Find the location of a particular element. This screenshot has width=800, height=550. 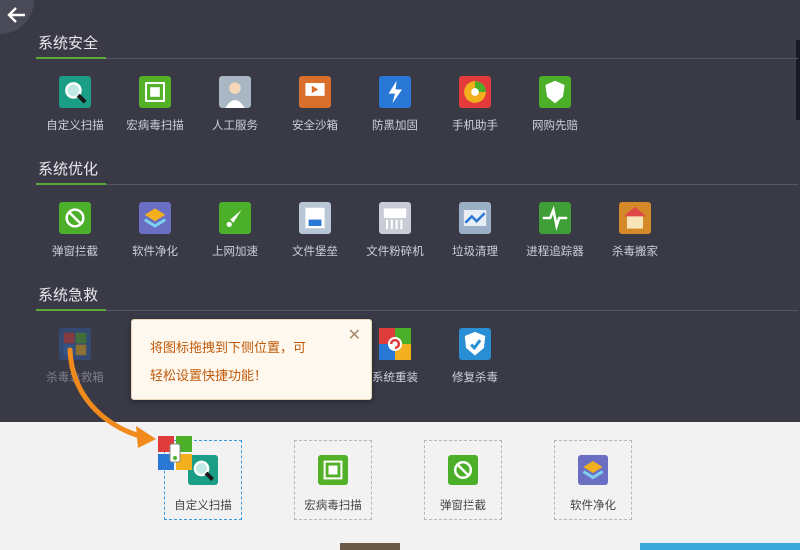

shortcut-slot: 宏病毒扫描 is located at coordinates (333, 480).